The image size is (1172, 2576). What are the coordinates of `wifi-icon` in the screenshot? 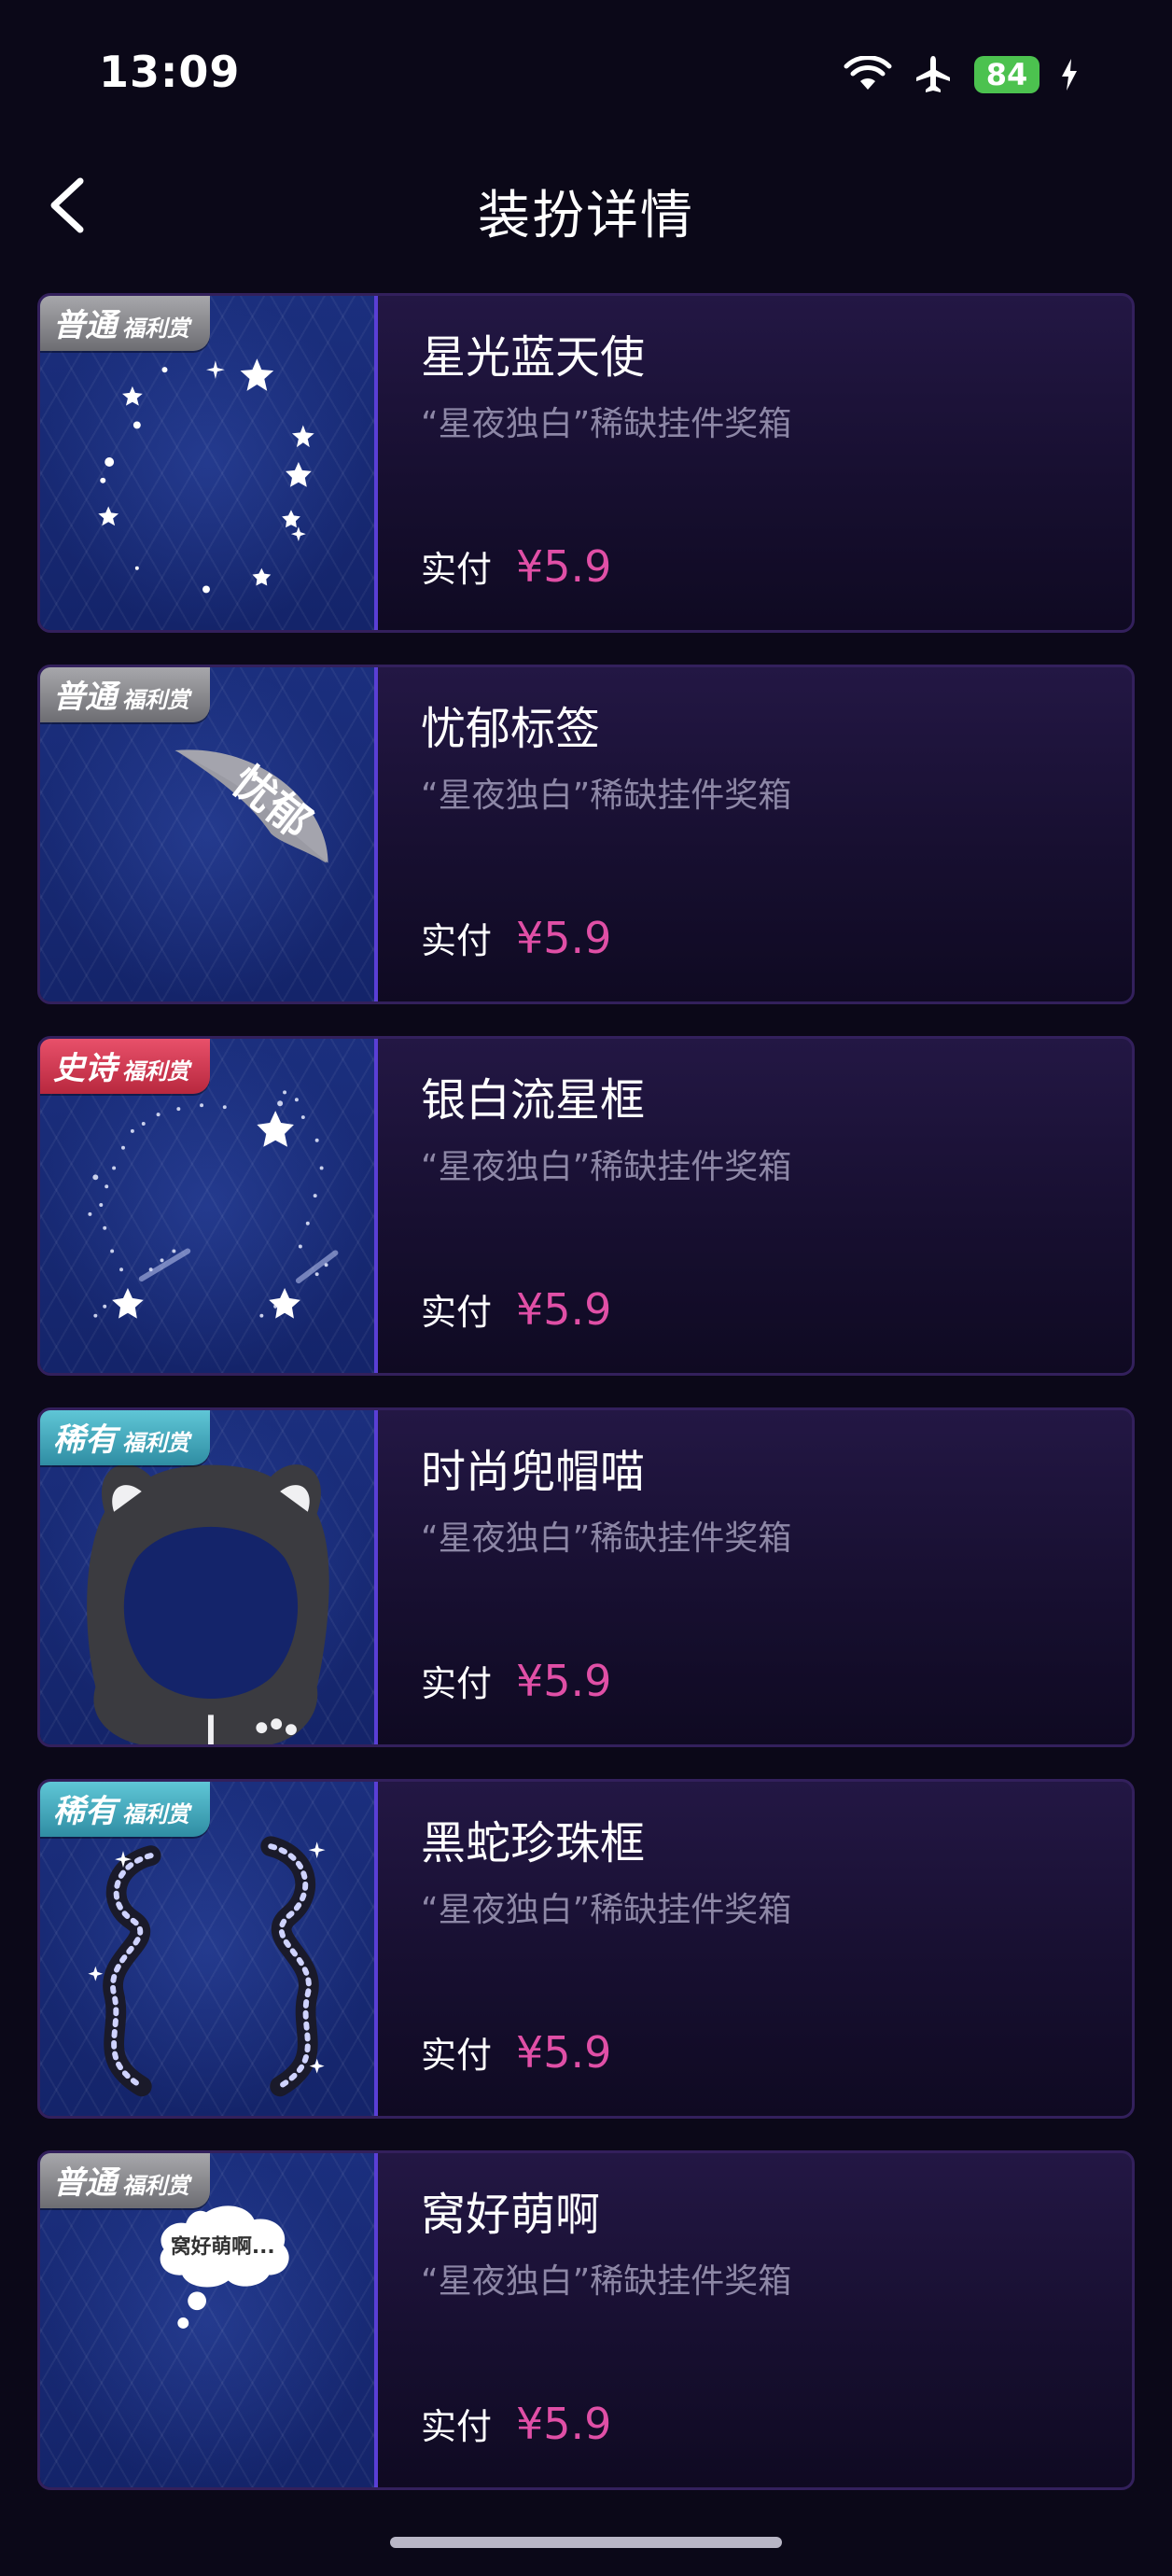 It's located at (868, 73).